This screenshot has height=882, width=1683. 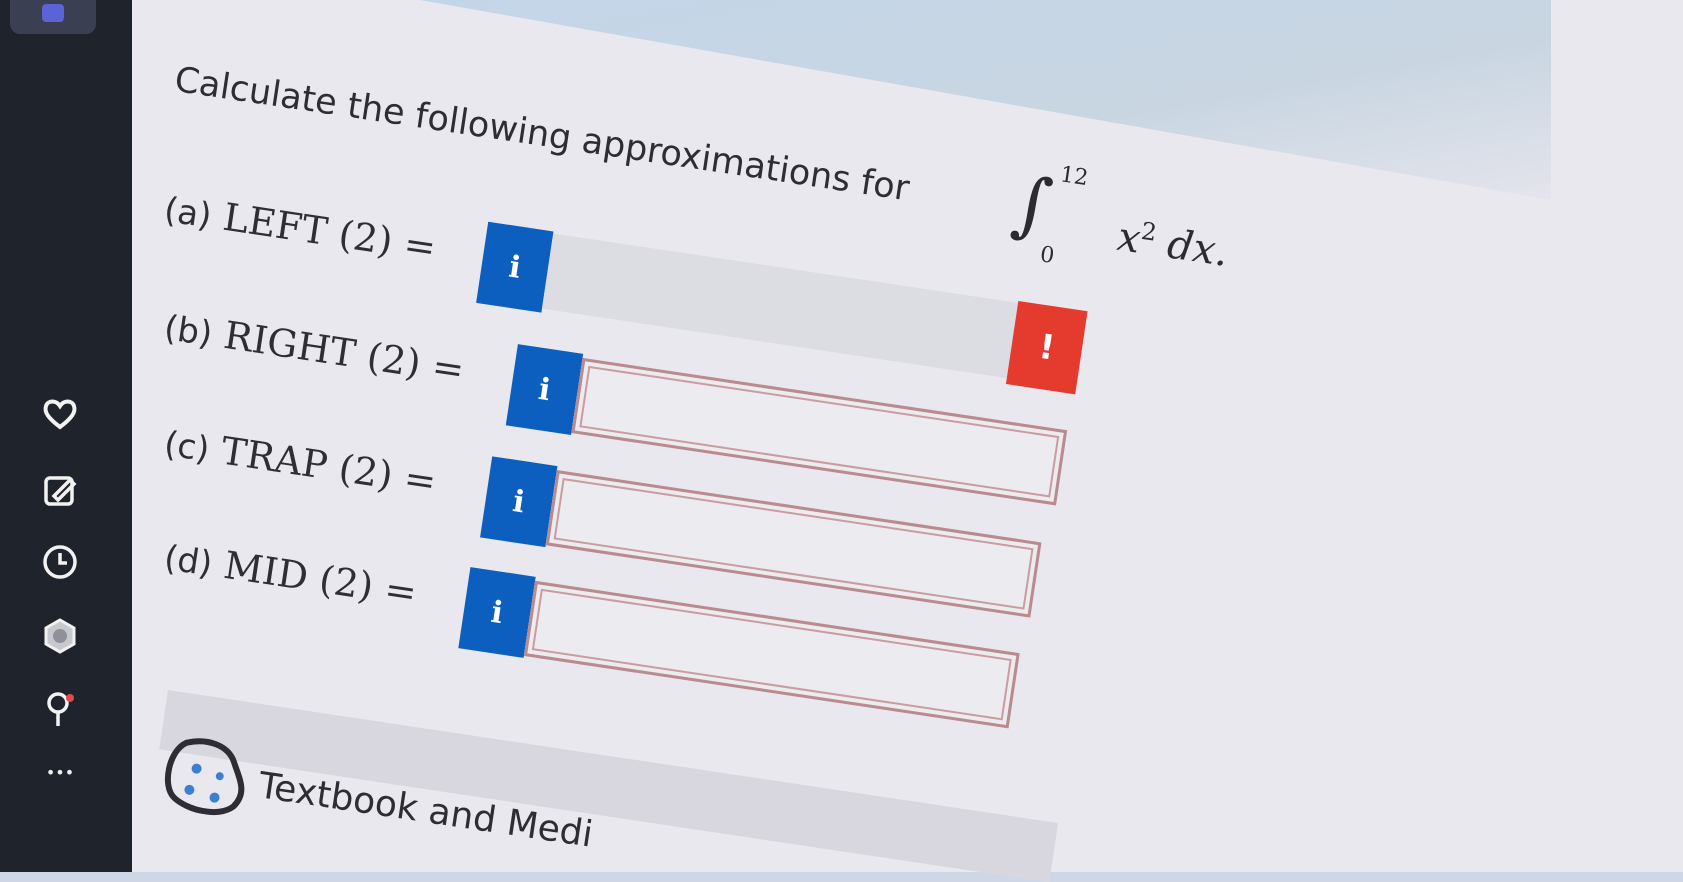 I want to click on palette-icon, so click(x=206, y=777).